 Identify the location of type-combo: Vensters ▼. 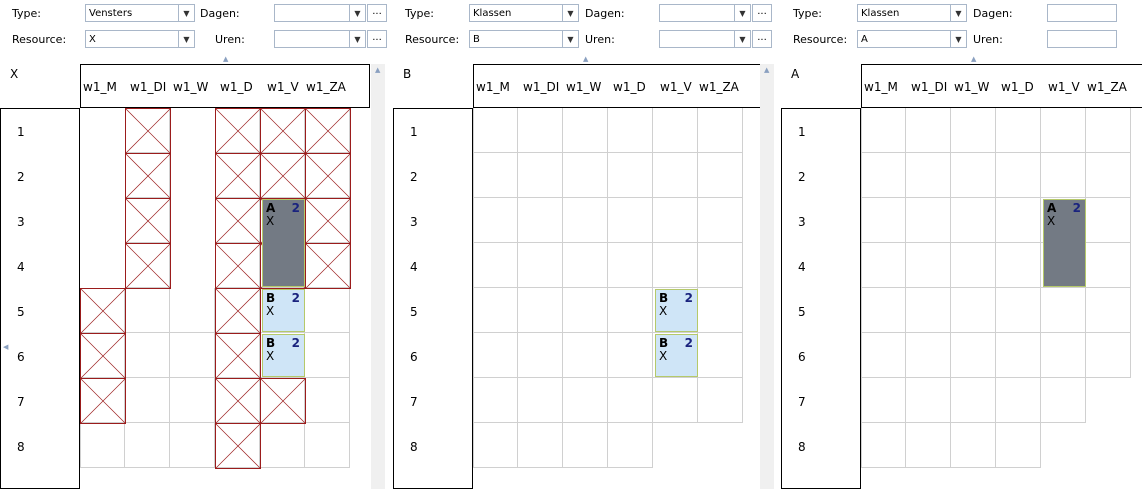
(140, 13).